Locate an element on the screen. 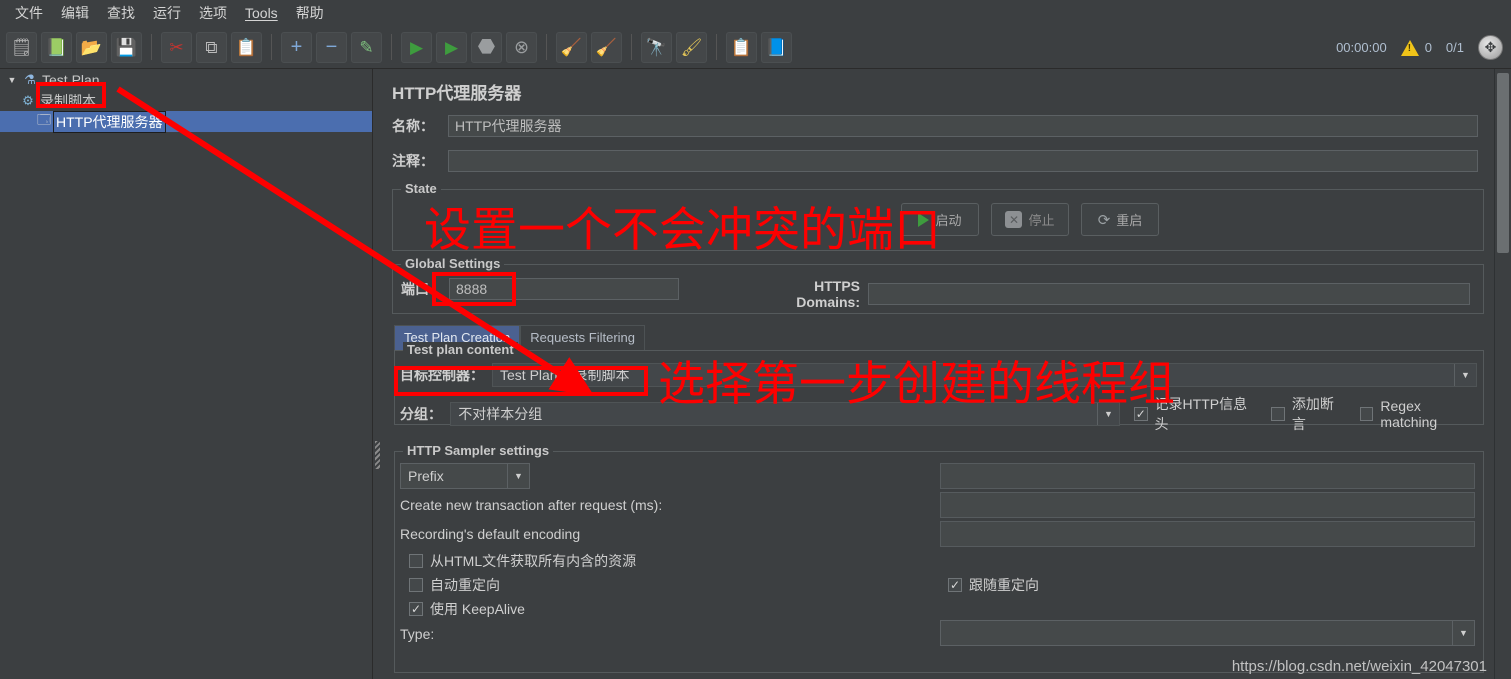 The height and width of the screenshot is (679, 1511). help-book-icon: 📘 is located at coordinates (776, 47).